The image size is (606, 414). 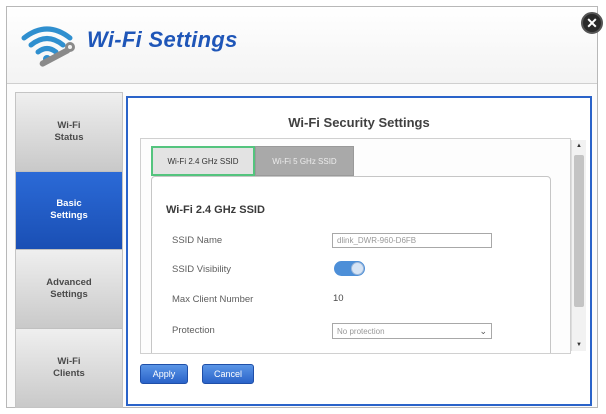 What do you see at coordinates (201, 269) in the screenshot?
I see `ssid-visibility-label: SSID Visibility` at bounding box center [201, 269].